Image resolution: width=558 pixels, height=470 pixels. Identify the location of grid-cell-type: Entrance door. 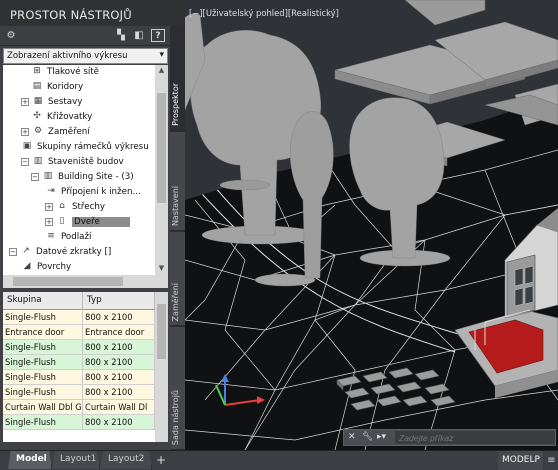
(119, 332).